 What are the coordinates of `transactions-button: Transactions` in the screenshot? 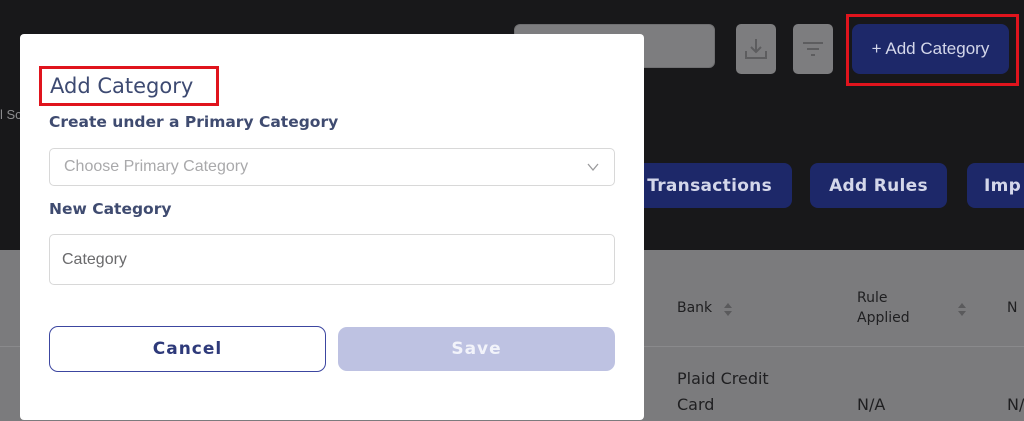 It's located at (710, 185).